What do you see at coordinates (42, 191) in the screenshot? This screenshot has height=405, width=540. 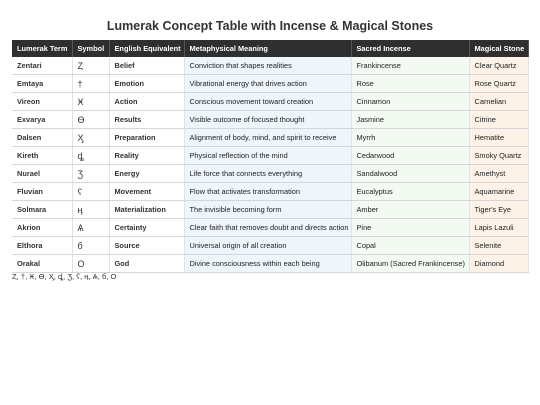 I see `term-cell: Fluvian` at bounding box center [42, 191].